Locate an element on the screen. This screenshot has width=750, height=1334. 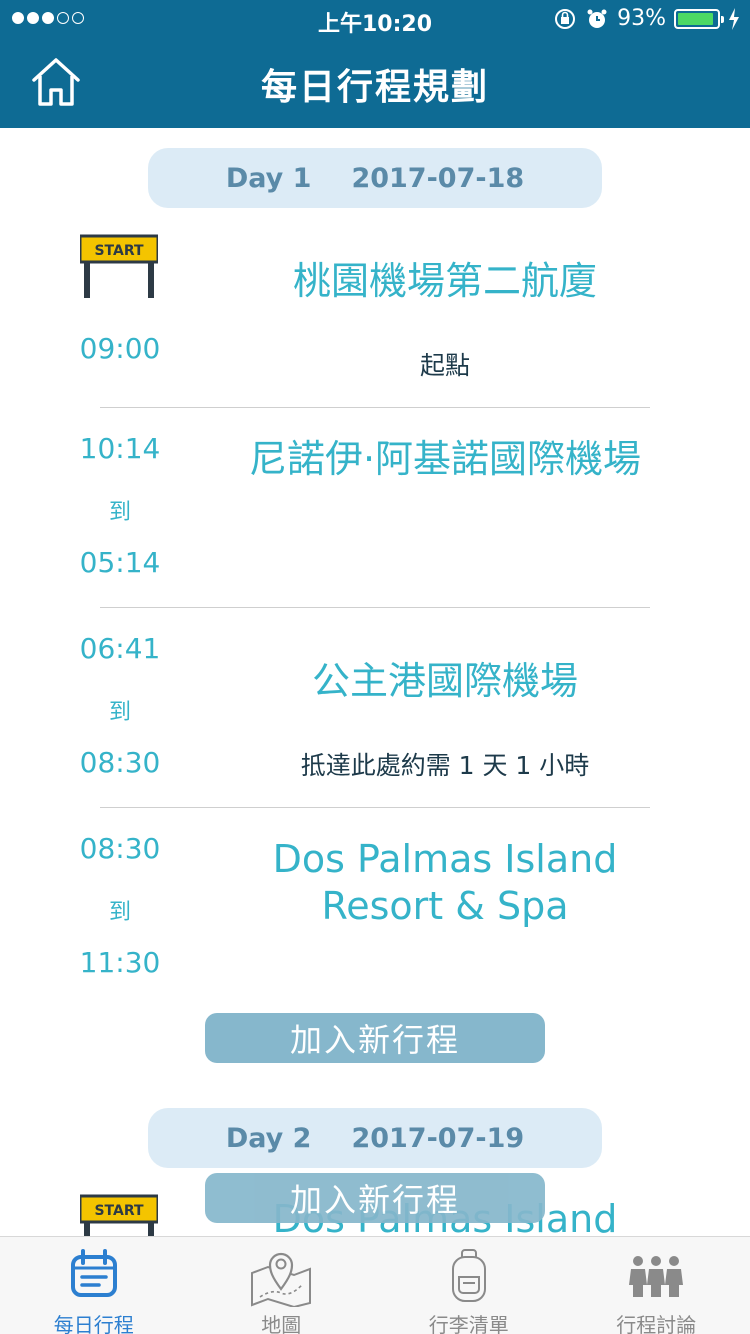
day-header: Day 2 2017-07-19 is located at coordinates (375, 1138).